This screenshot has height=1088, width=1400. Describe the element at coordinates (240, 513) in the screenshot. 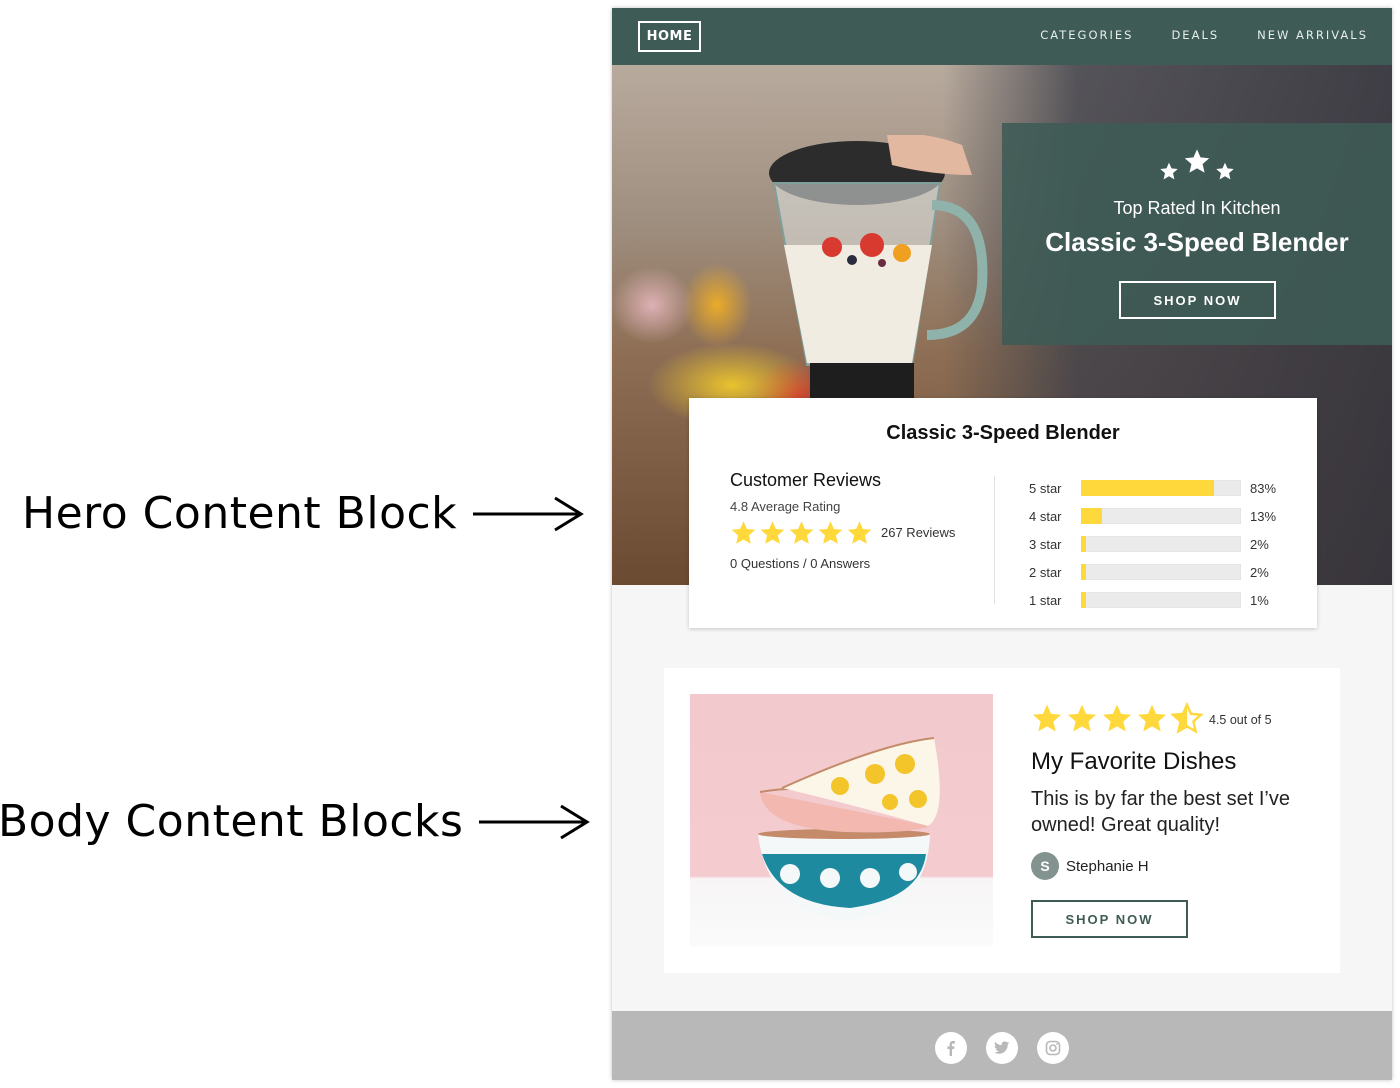

I see `hero-annotation-label: Hero Content Block` at that location.